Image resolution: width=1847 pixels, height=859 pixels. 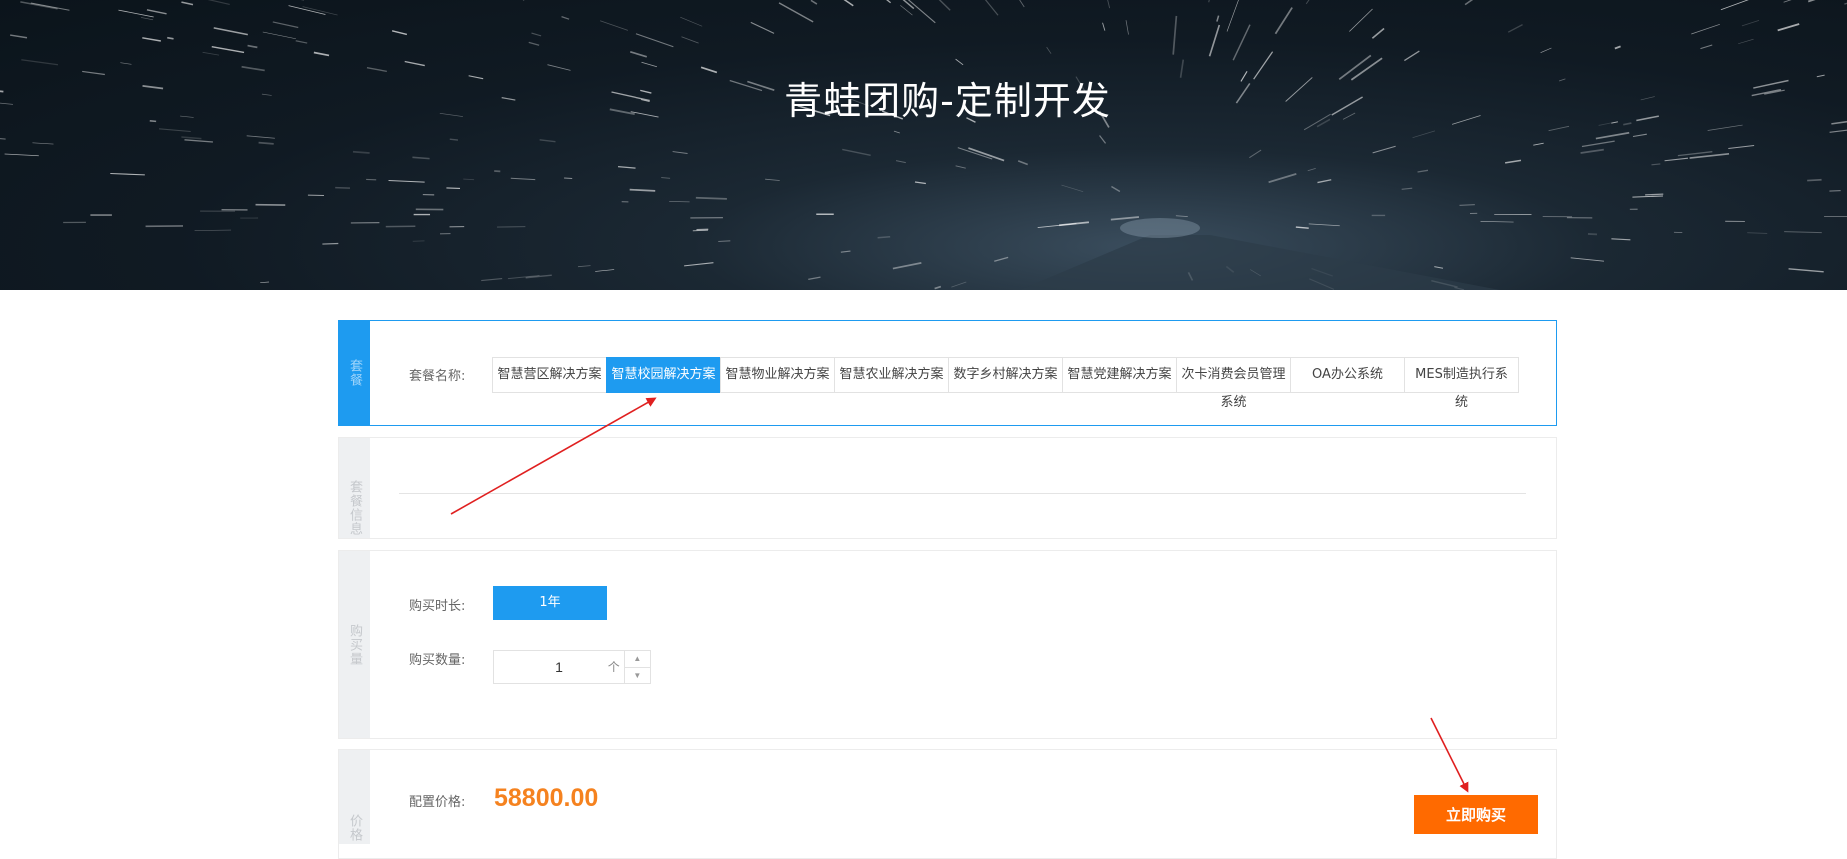 I want to click on package-option-label: 智慧物业解决方案, so click(x=777, y=375).